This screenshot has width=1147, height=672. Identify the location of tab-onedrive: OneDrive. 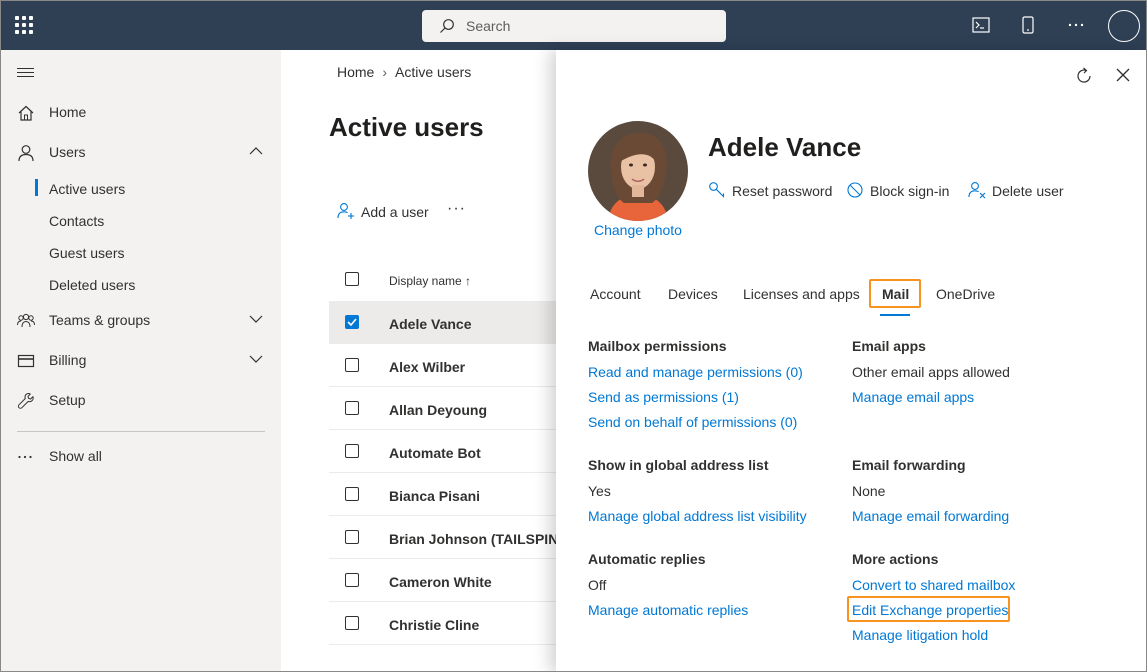
(965, 294).